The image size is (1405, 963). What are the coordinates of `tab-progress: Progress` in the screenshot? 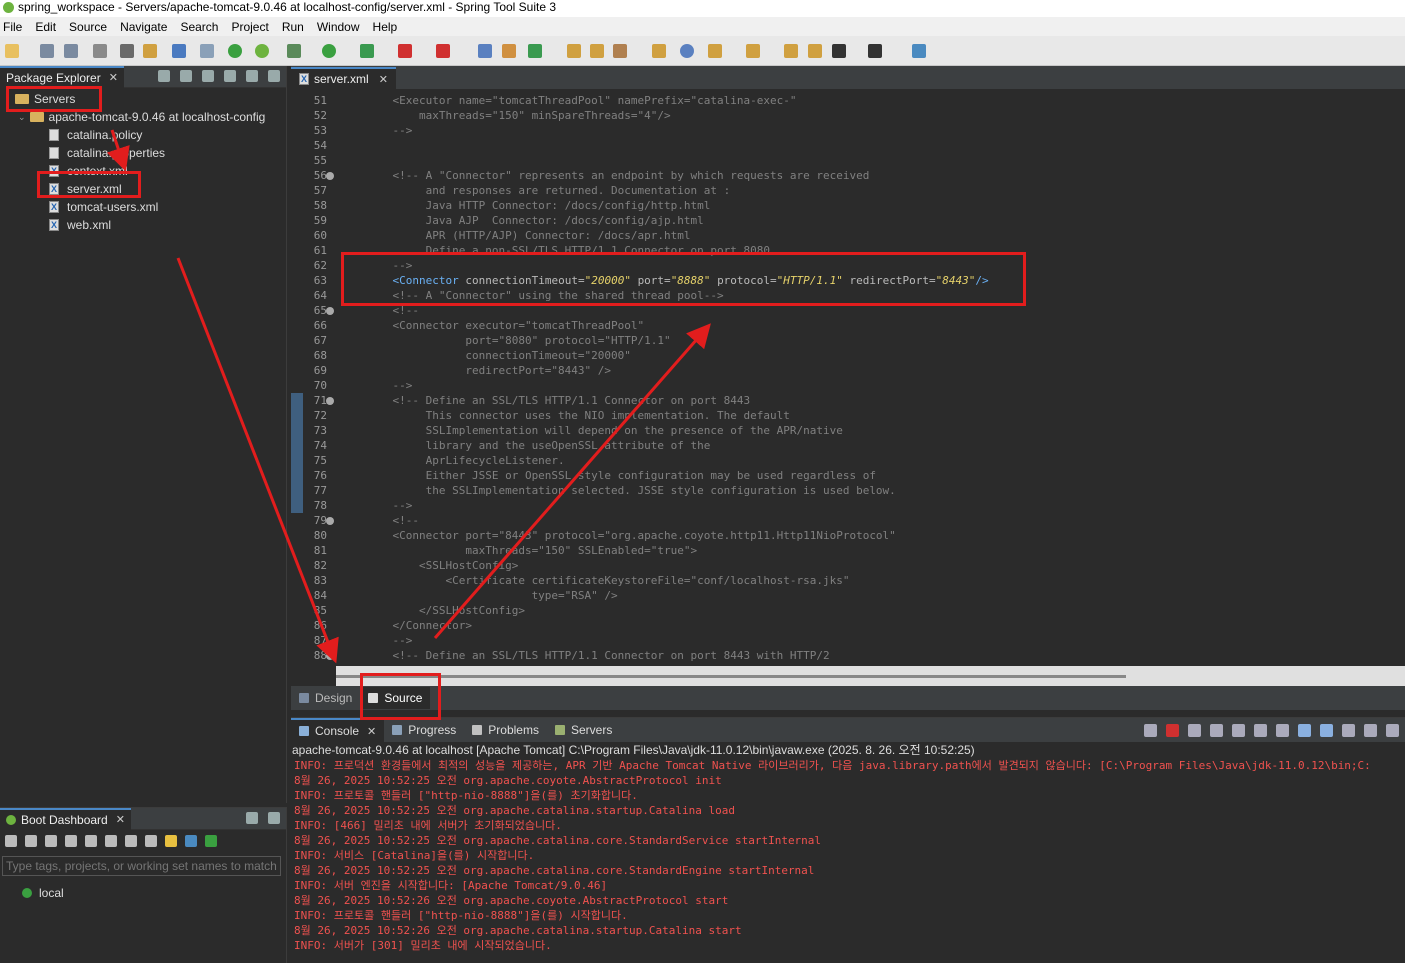 It's located at (424, 730).